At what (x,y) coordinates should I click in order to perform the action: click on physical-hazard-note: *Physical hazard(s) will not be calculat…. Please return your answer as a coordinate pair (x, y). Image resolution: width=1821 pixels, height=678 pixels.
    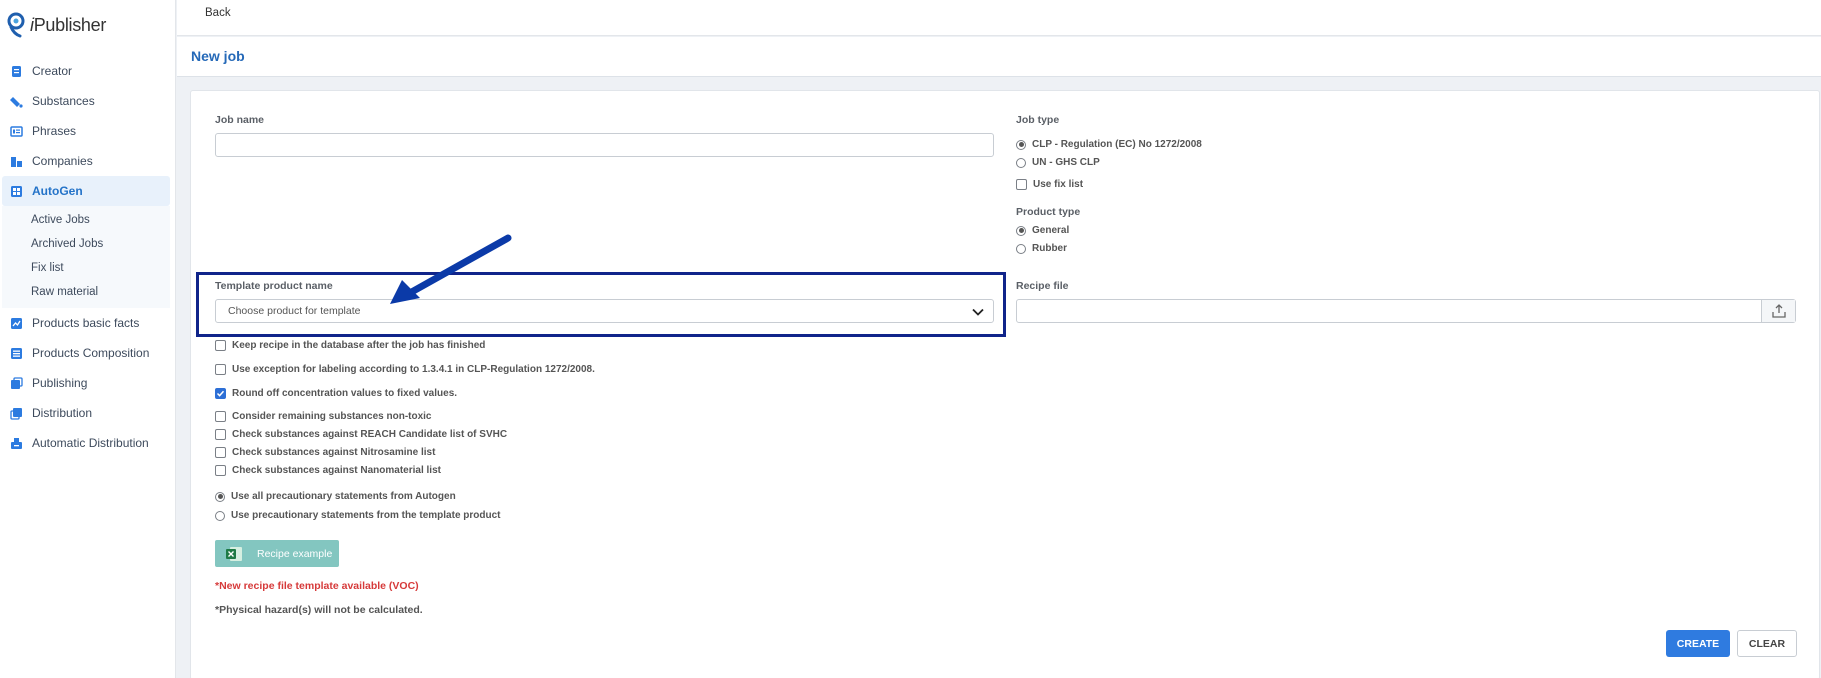
    Looking at the image, I should click on (319, 610).